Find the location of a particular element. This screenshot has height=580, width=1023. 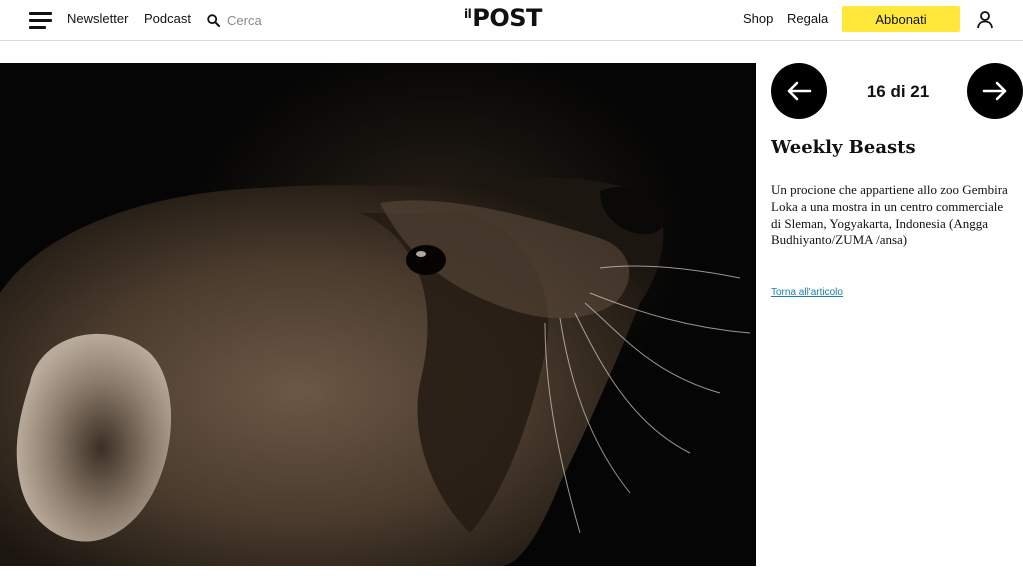

logo-post: POST is located at coordinates (507, 18).